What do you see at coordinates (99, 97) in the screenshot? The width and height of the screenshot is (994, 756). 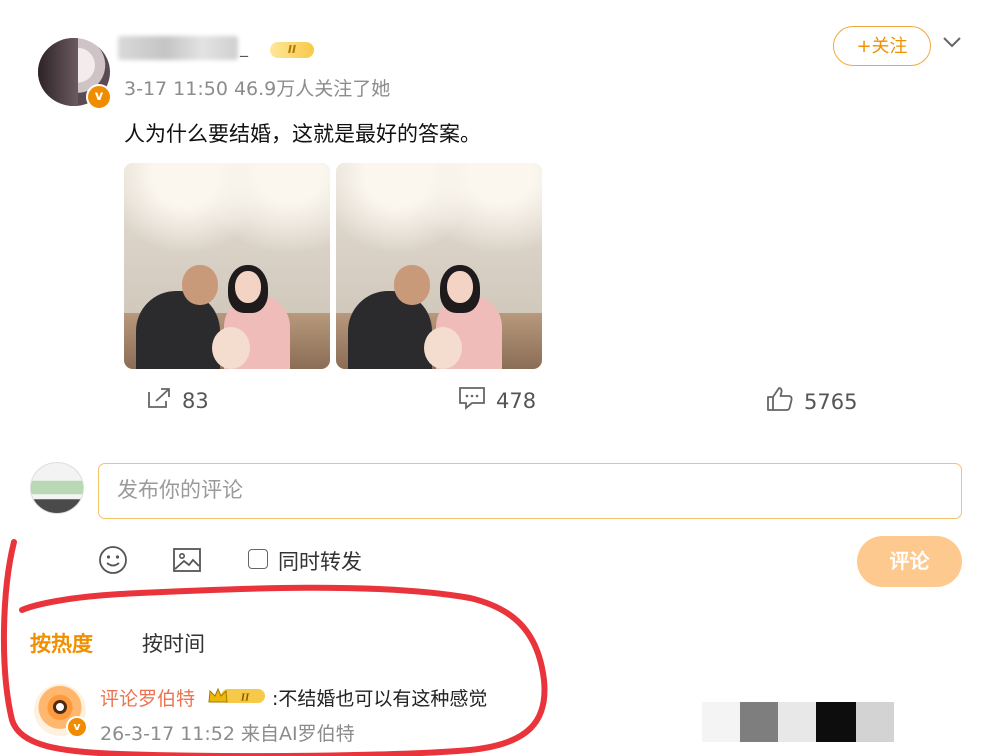 I see `verified-badge: v` at bounding box center [99, 97].